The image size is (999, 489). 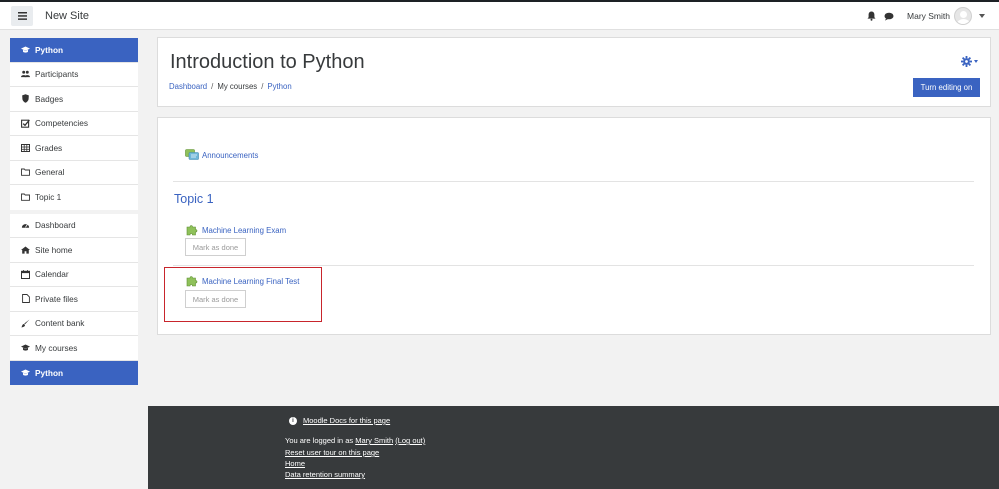 I want to click on login-info-prefix: You are logged in as, so click(x=320, y=440).